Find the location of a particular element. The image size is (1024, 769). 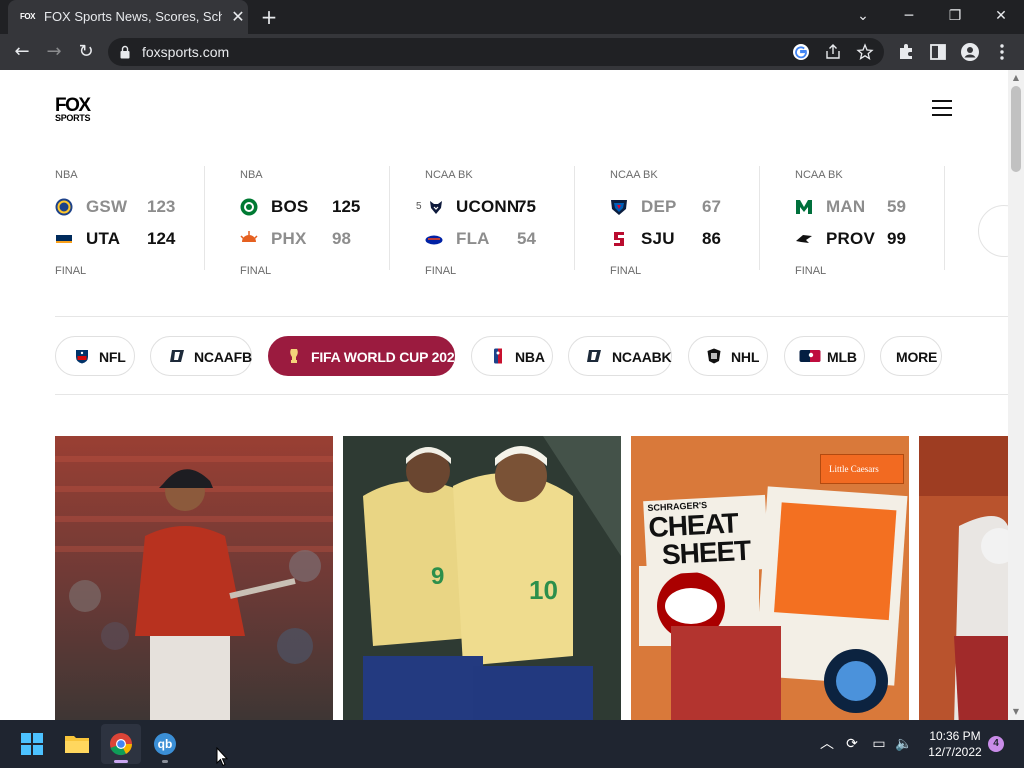

show-hidden-icons-chevron-icon: ︿ is located at coordinates (827, 744).